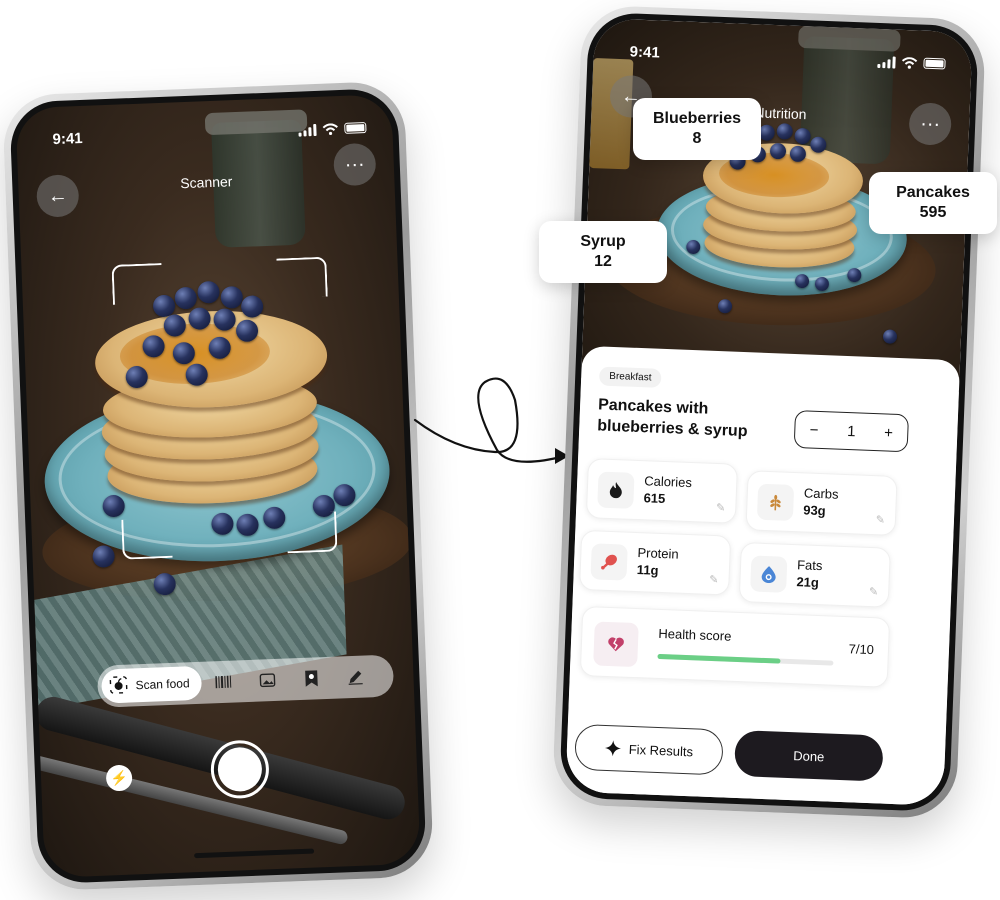 This screenshot has height=900, width=1000. I want to click on done-button: Done, so click(809, 755).